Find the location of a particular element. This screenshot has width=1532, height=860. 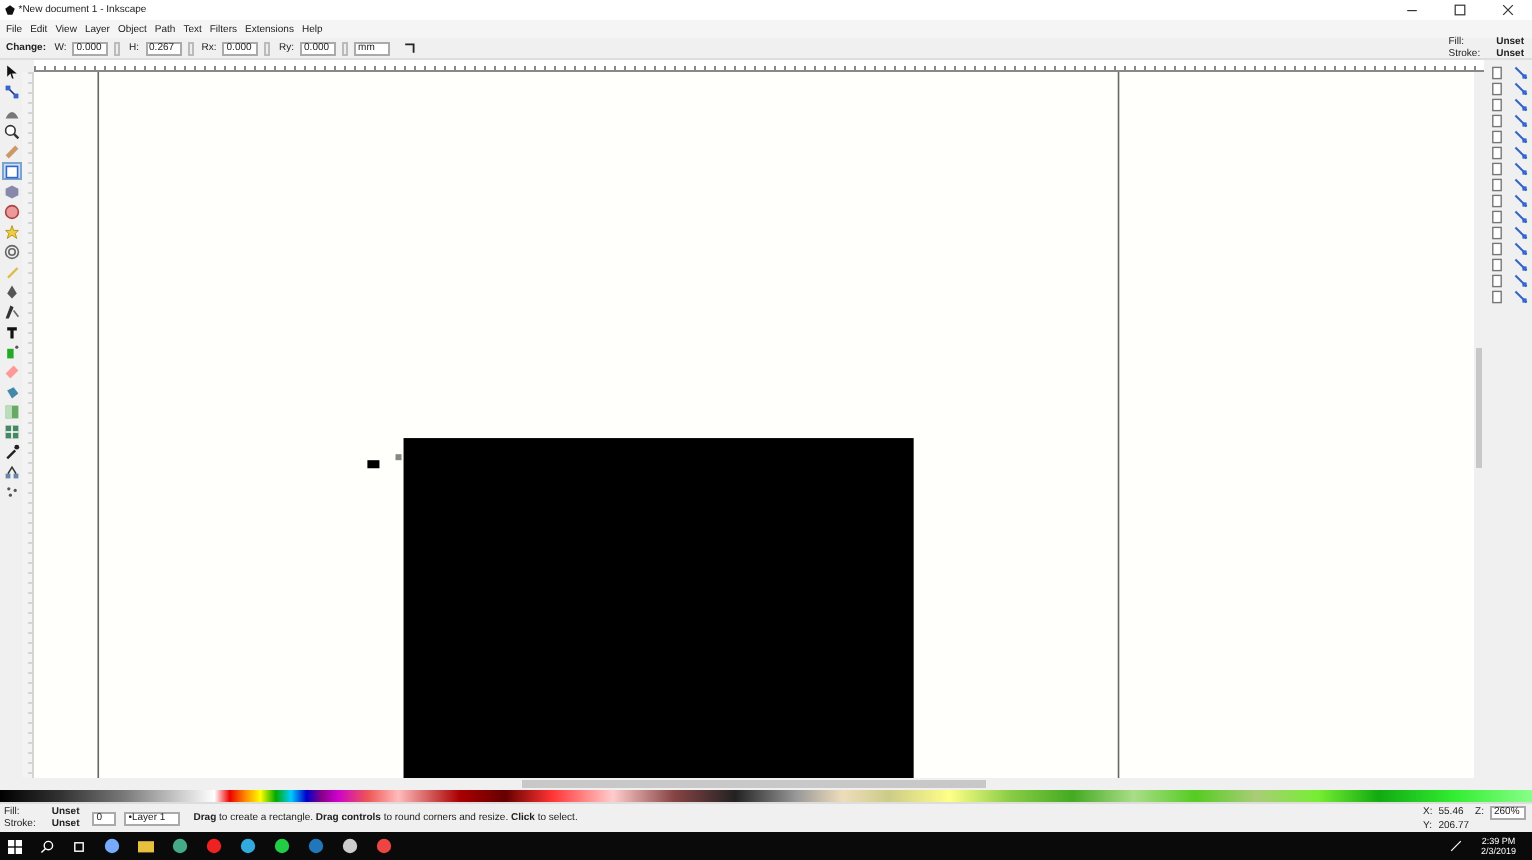

pen-tool-button is located at coordinates (11, 291).